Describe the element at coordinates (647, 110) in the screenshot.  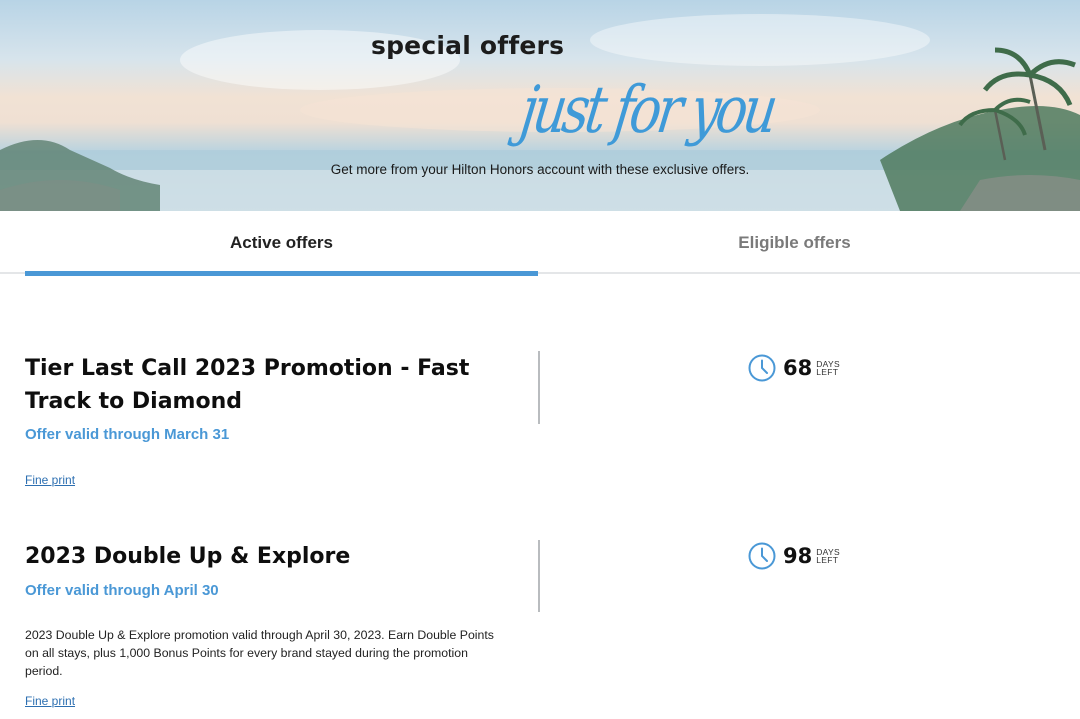
I see `hero-script-text: just for you` at that location.